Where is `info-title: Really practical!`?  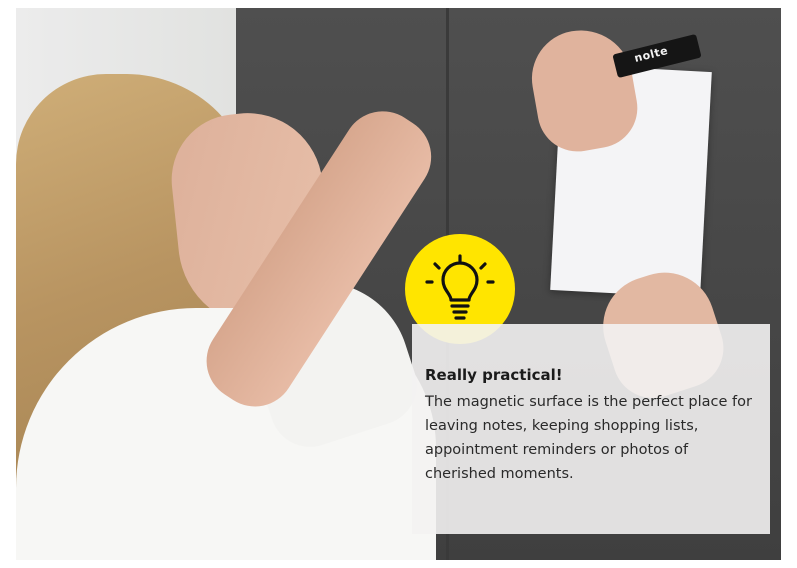
info-title: Really practical! is located at coordinates (494, 375).